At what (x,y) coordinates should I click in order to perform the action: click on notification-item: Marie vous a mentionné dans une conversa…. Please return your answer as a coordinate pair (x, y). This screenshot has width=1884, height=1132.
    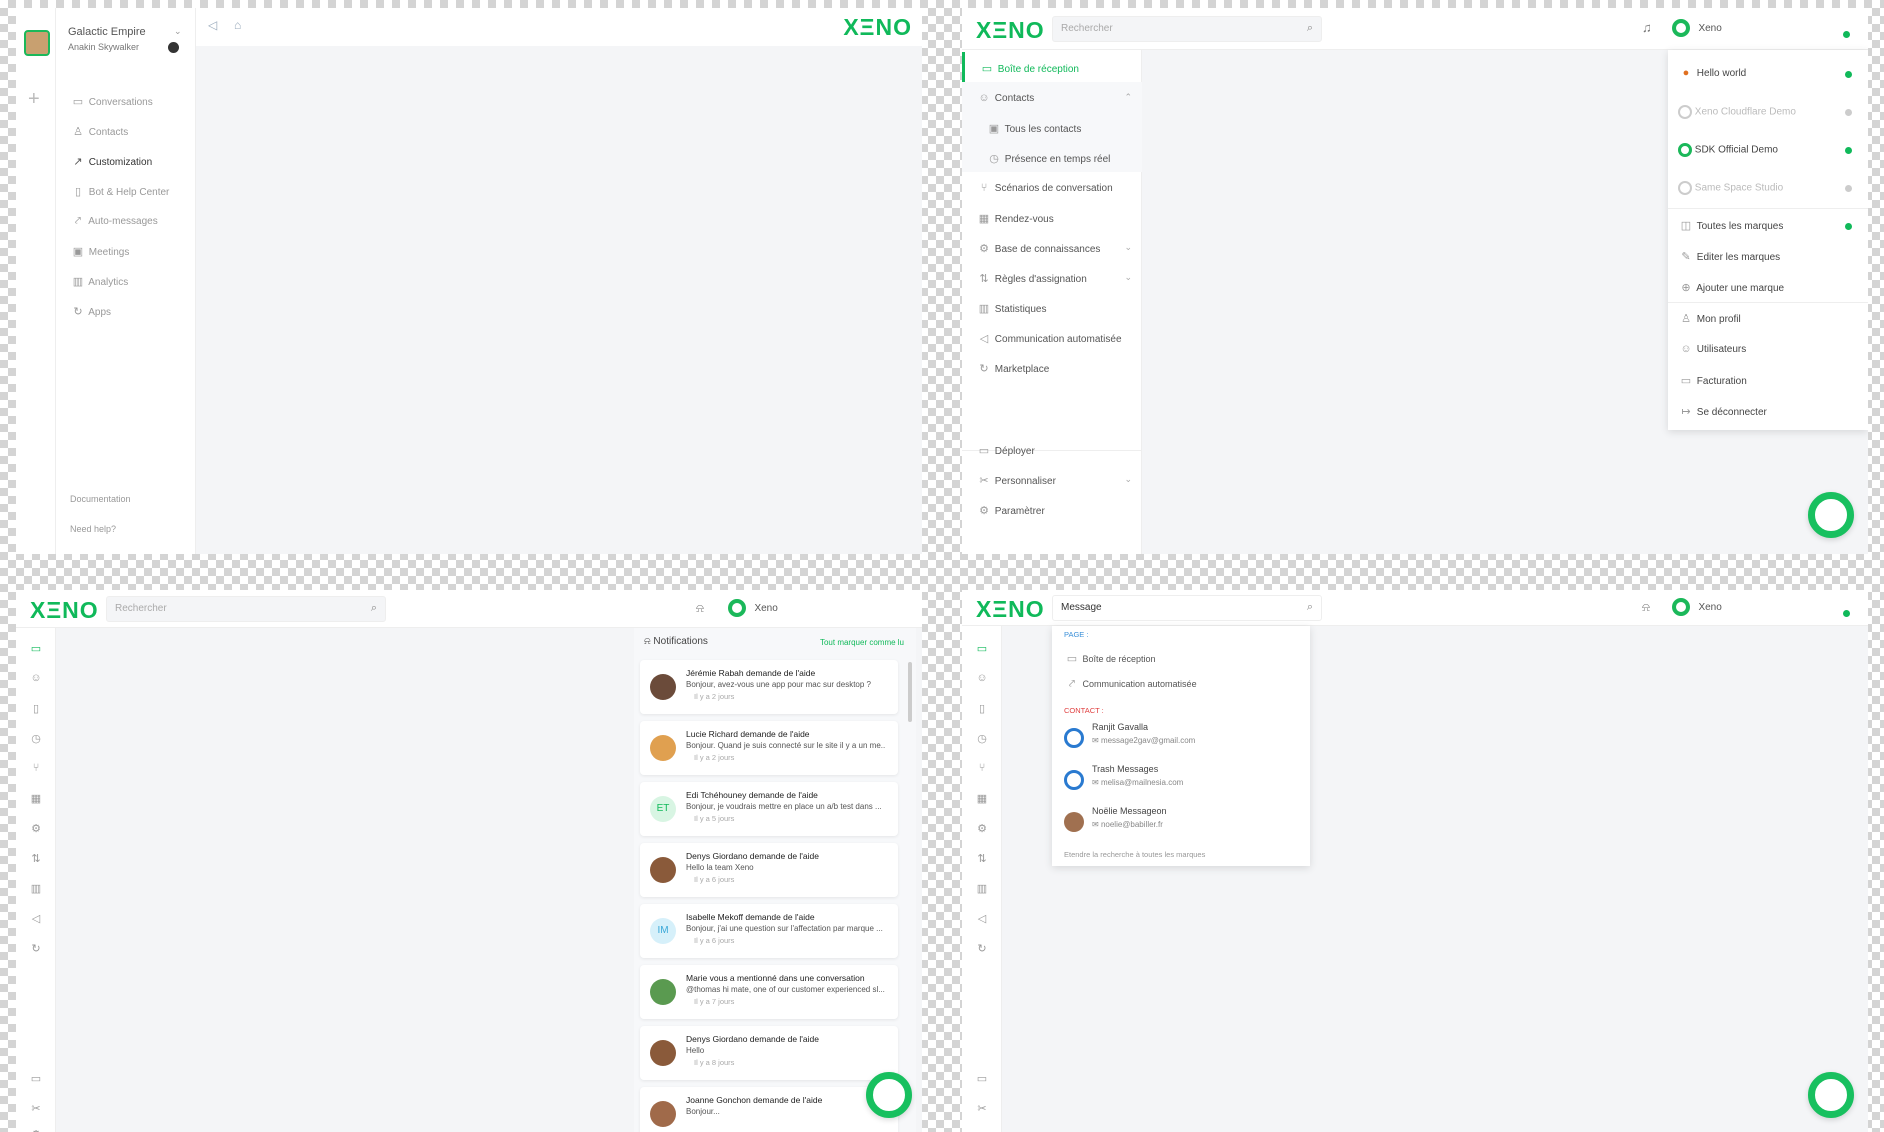
    Looking at the image, I should click on (769, 992).